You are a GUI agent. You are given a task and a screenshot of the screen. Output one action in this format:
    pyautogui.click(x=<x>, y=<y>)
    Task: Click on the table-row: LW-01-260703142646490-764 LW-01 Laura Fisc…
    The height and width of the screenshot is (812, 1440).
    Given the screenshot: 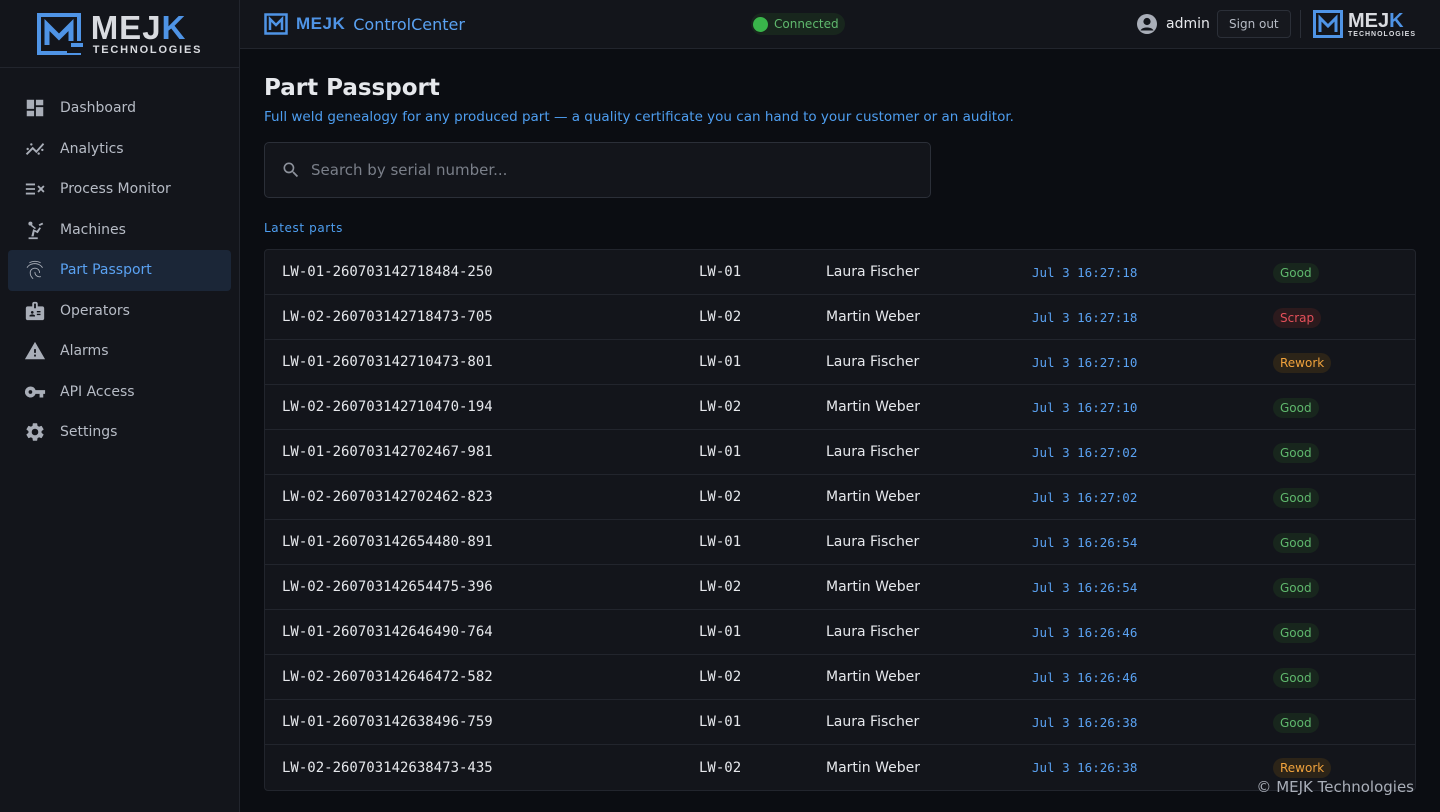 What is the action you would take?
    pyautogui.click(x=840, y=632)
    